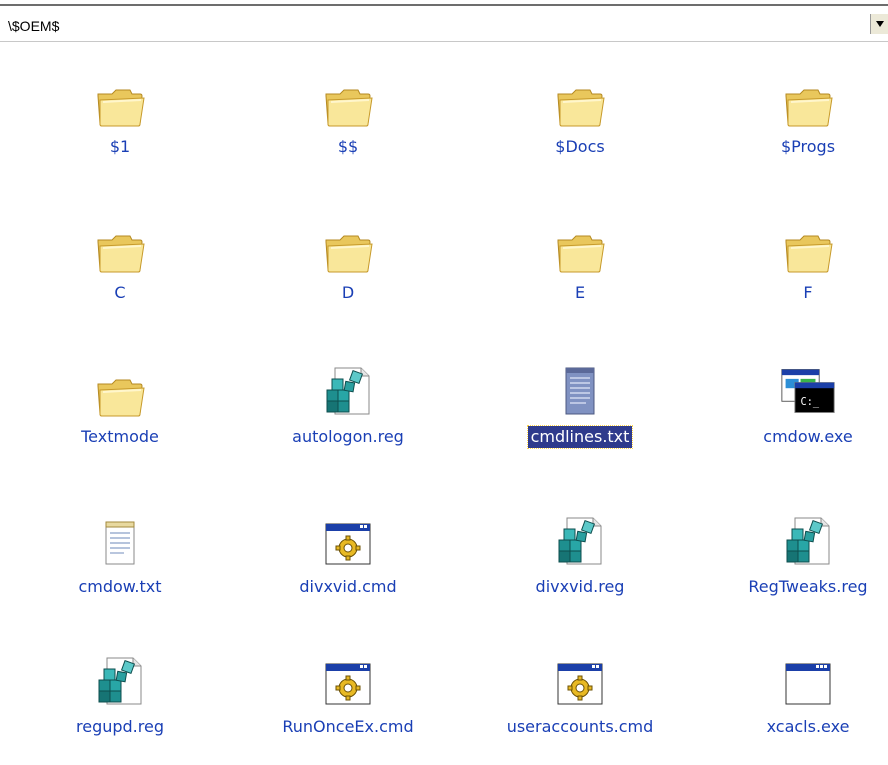 This screenshot has height=765, width=888. Describe the element at coordinates (580, 437) in the screenshot. I see `file-item-label: cmdlines.txt` at that location.